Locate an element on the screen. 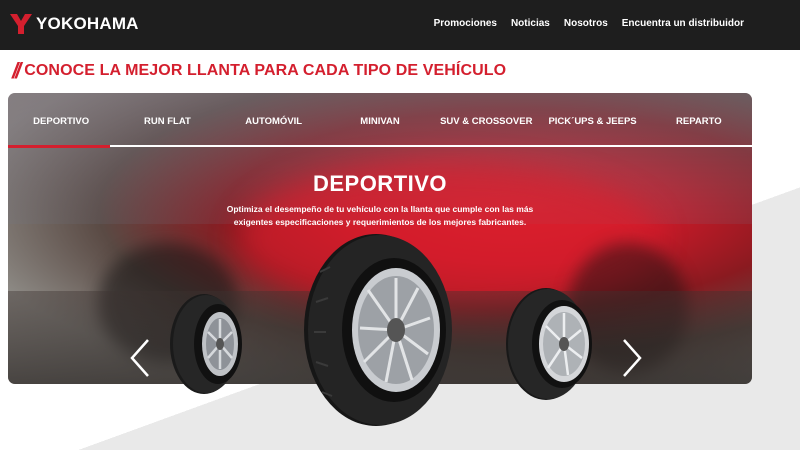  chevron-right-icon is located at coordinates (632, 358).